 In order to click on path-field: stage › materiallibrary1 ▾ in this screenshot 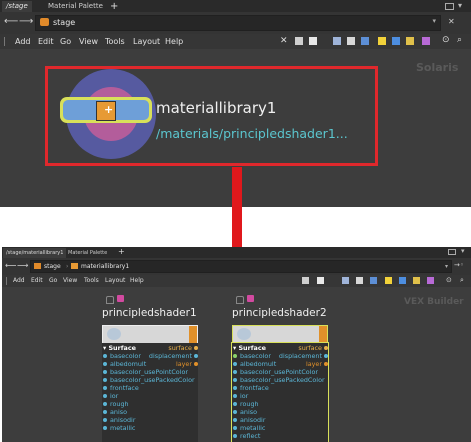, I will do `click(241, 266)`.